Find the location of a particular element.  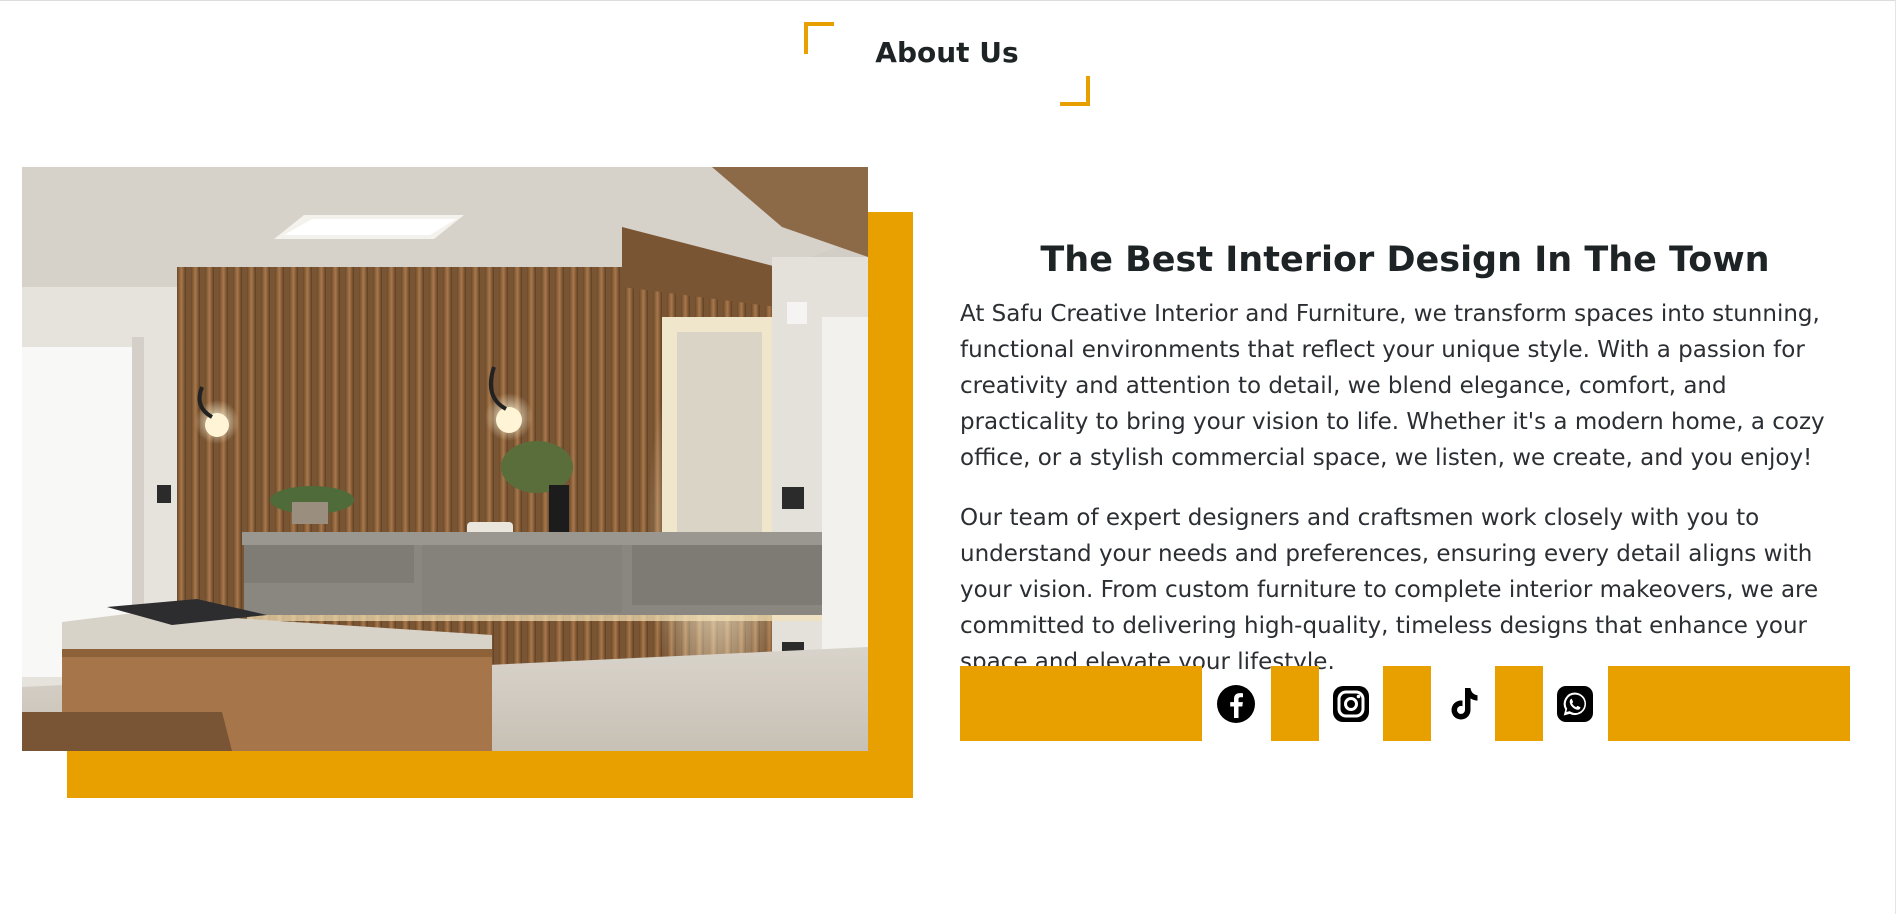

top-divider is located at coordinates (948, 0).